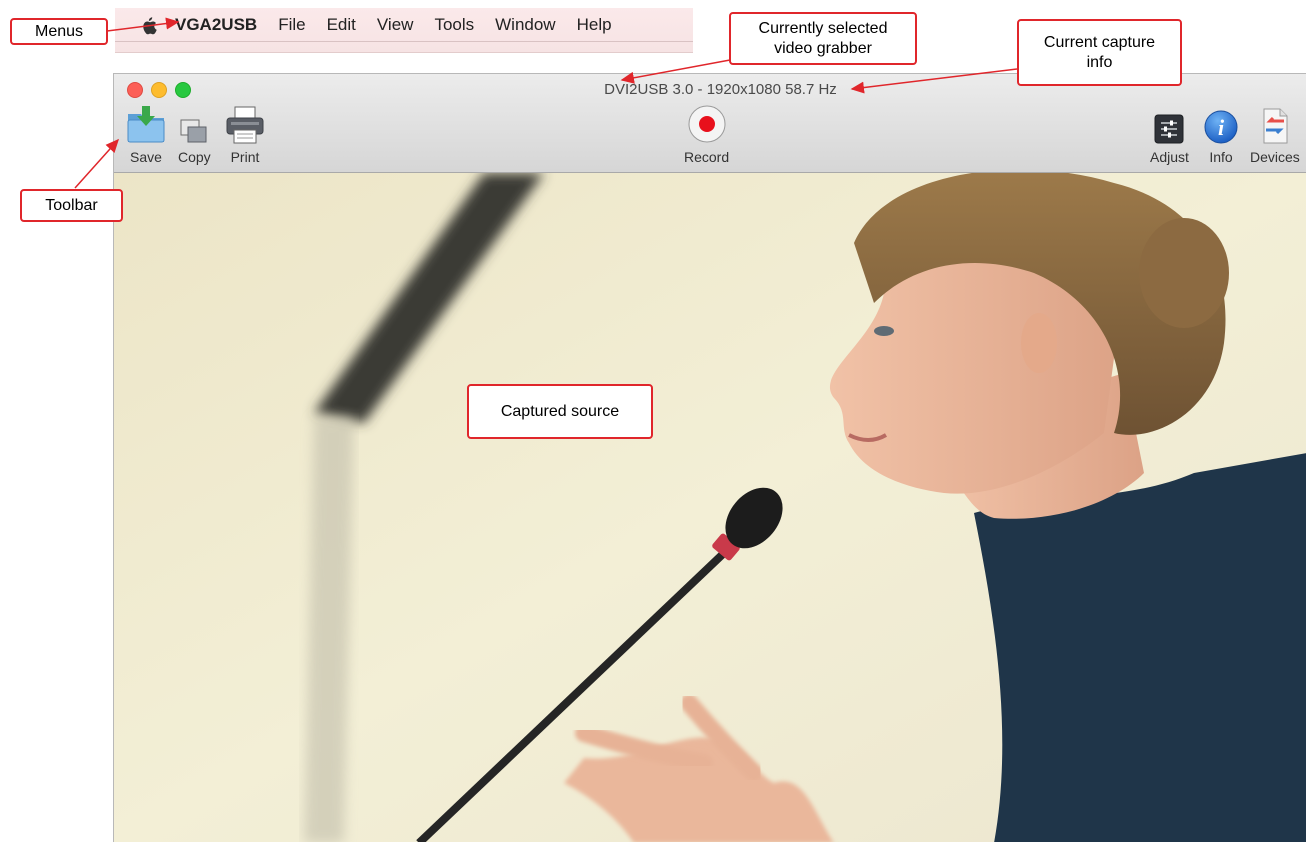 This screenshot has height=842, width=1306. I want to click on info-icon: i, so click(1221, 124).